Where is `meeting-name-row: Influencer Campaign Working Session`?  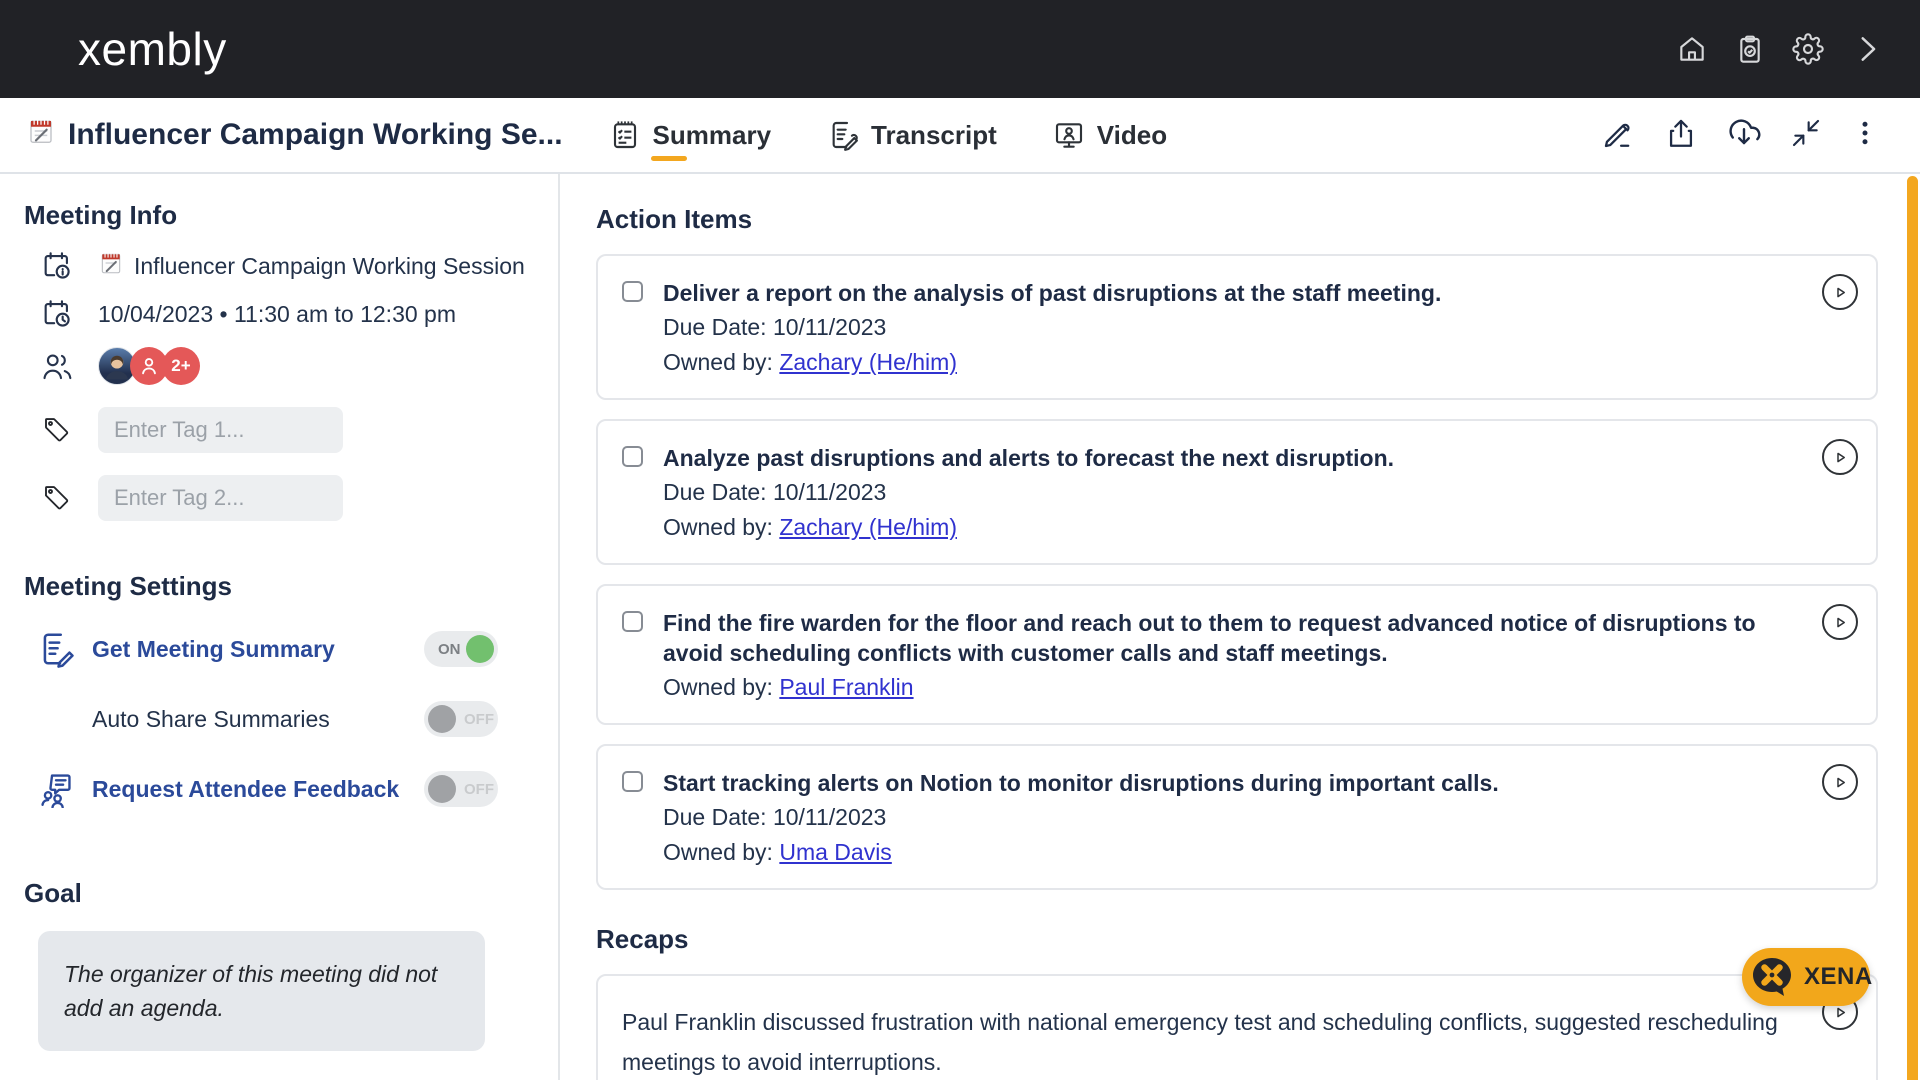
meeting-name-row: Influencer Campaign Working Session is located at coordinates (298, 266).